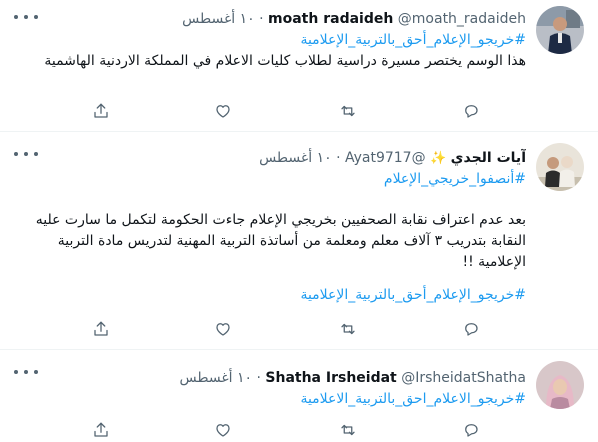 The width and height of the screenshot is (598, 442). I want to click on hashtag-link: #خريجو_الاعلام_احق_بالتربية_الاعلامية, so click(266, 399).